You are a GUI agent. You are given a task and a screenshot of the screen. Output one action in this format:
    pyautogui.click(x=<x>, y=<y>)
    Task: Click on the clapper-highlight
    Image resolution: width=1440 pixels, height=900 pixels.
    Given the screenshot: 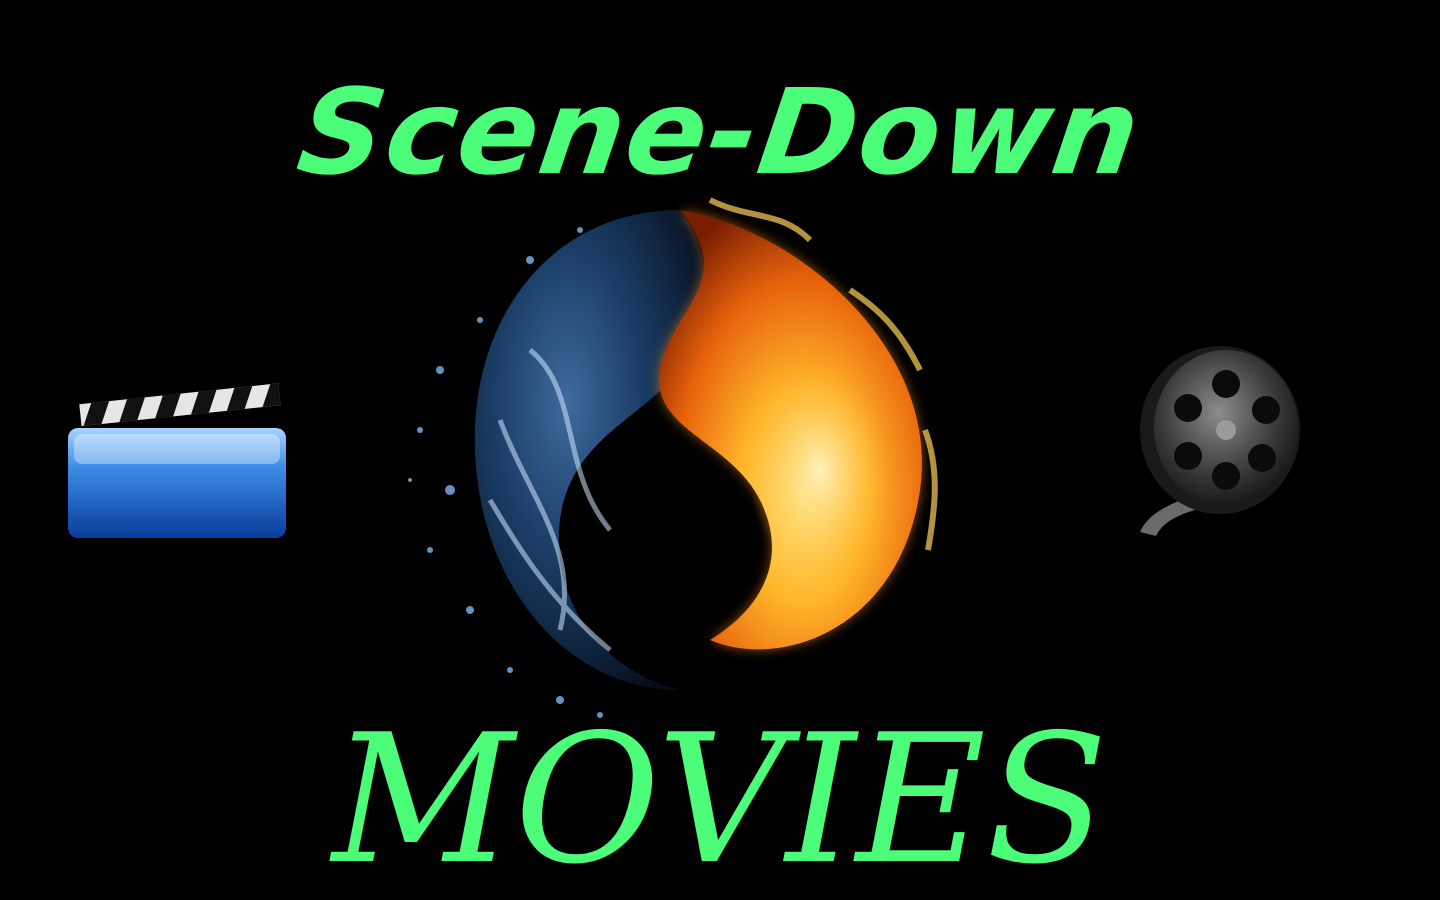 What is the action you would take?
    pyautogui.click(x=177, y=449)
    